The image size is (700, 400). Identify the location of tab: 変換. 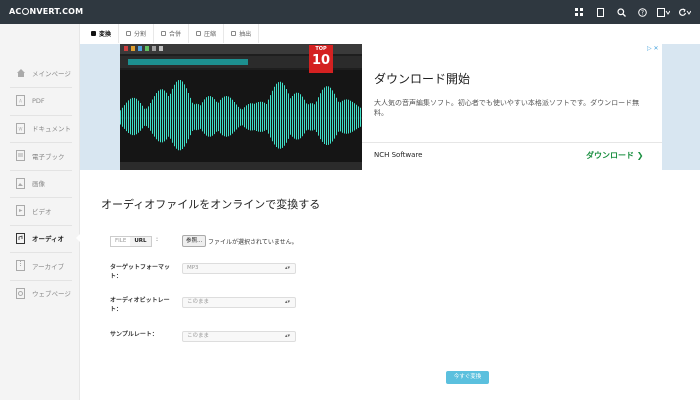
(102, 33).